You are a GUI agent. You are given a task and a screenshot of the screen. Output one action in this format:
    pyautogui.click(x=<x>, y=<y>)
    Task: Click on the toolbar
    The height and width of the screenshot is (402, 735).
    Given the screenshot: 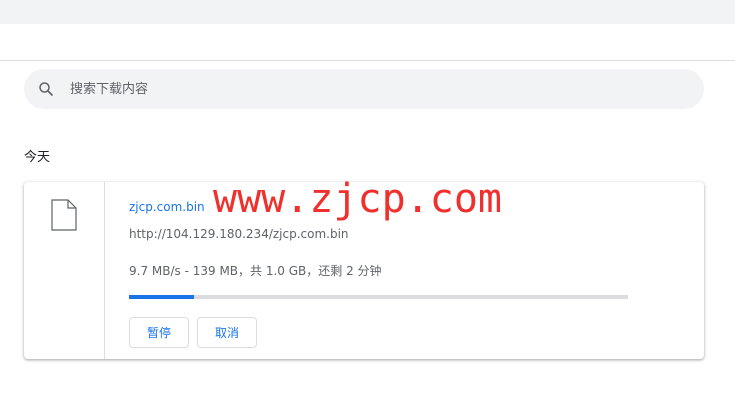 What is the action you would take?
    pyautogui.click(x=367, y=42)
    